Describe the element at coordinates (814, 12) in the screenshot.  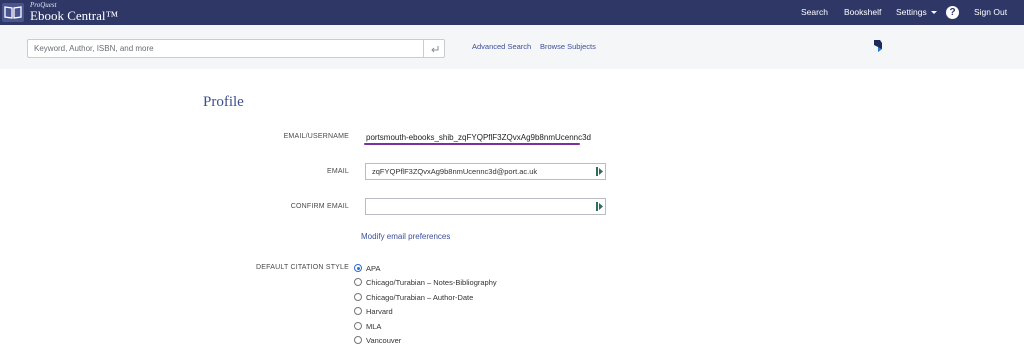
I see `nav-search: Search` at that location.